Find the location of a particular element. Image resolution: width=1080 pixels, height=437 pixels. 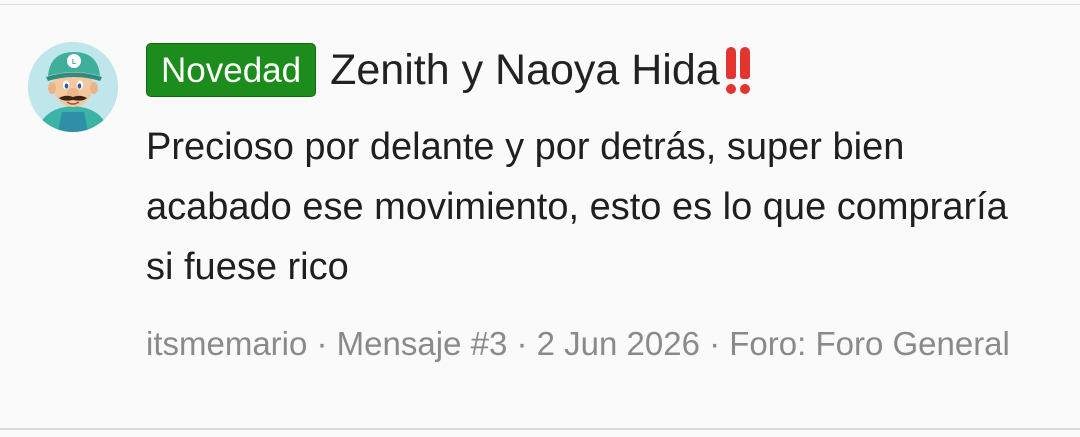

luigi-avatar-icon: L is located at coordinates (73, 87).